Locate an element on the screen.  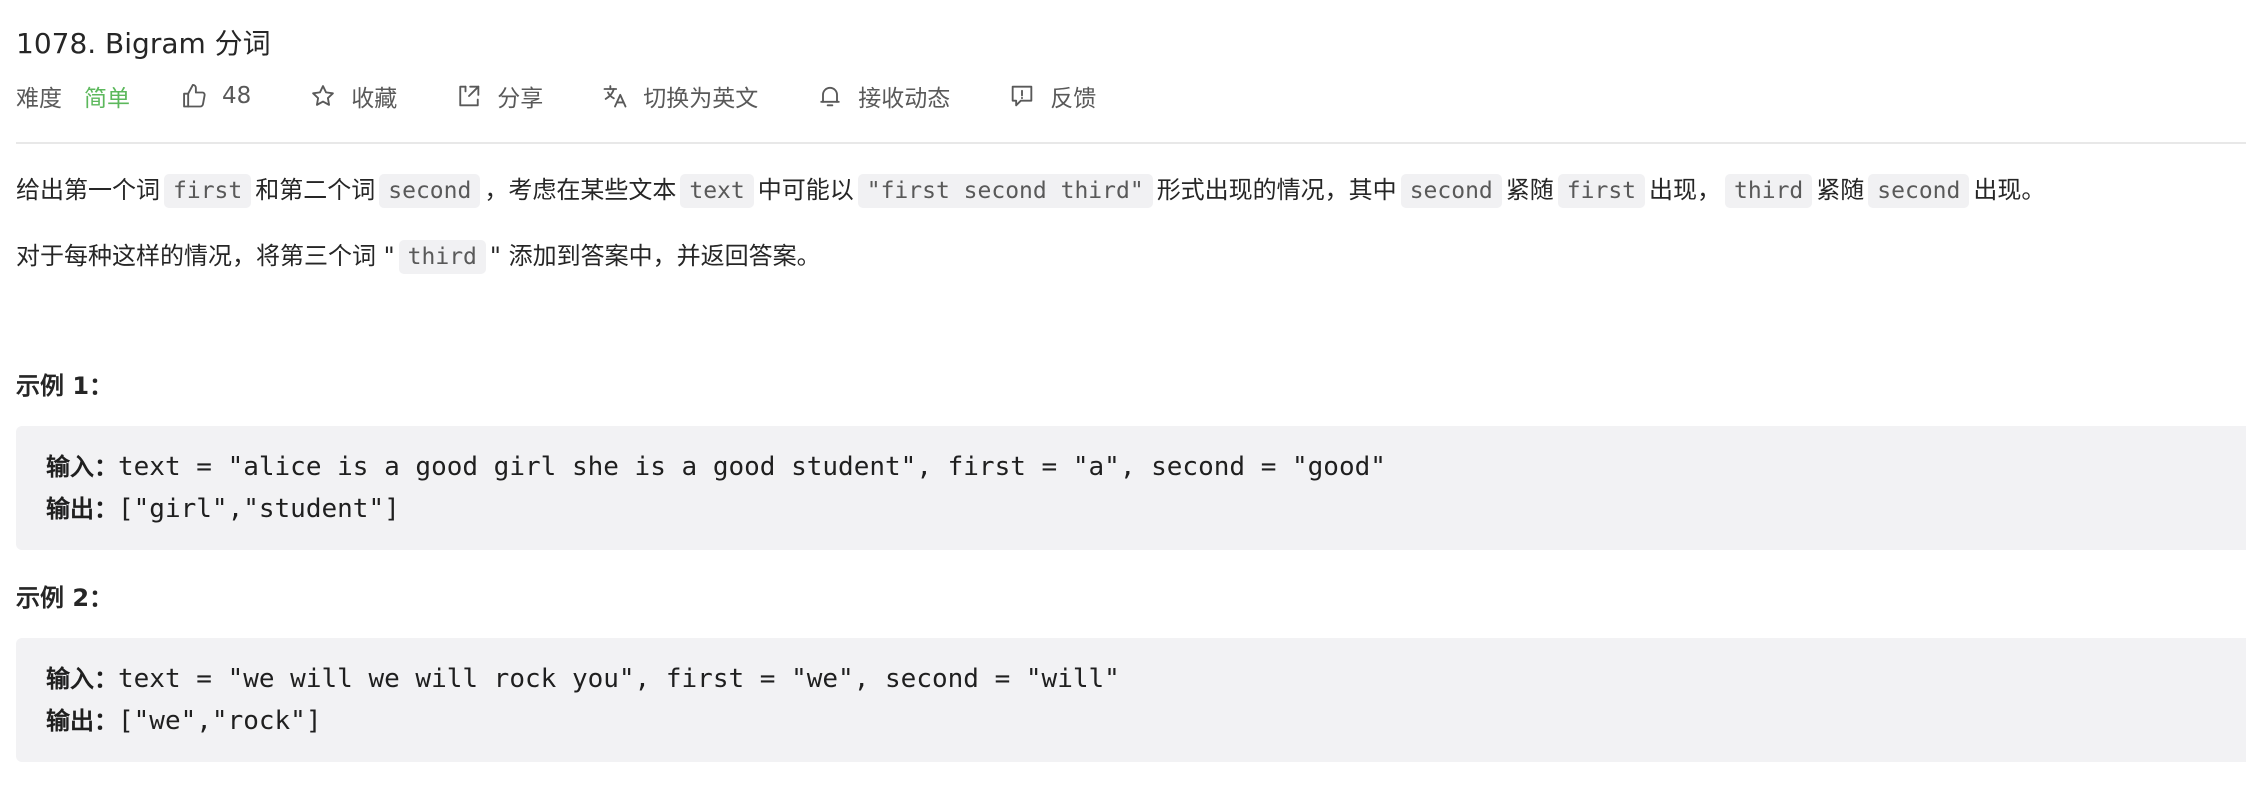
share-icon is located at coordinates (469, 96).